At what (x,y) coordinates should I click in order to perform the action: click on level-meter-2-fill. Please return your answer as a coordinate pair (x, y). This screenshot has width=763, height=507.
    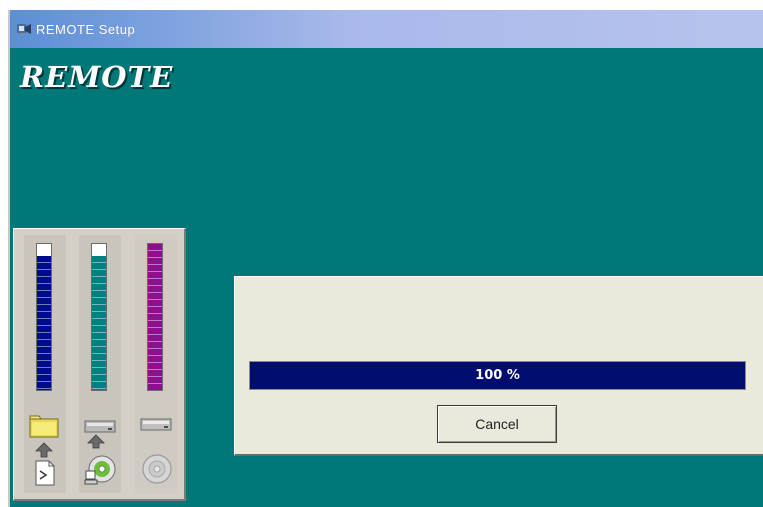
    Looking at the image, I should click on (99, 322).